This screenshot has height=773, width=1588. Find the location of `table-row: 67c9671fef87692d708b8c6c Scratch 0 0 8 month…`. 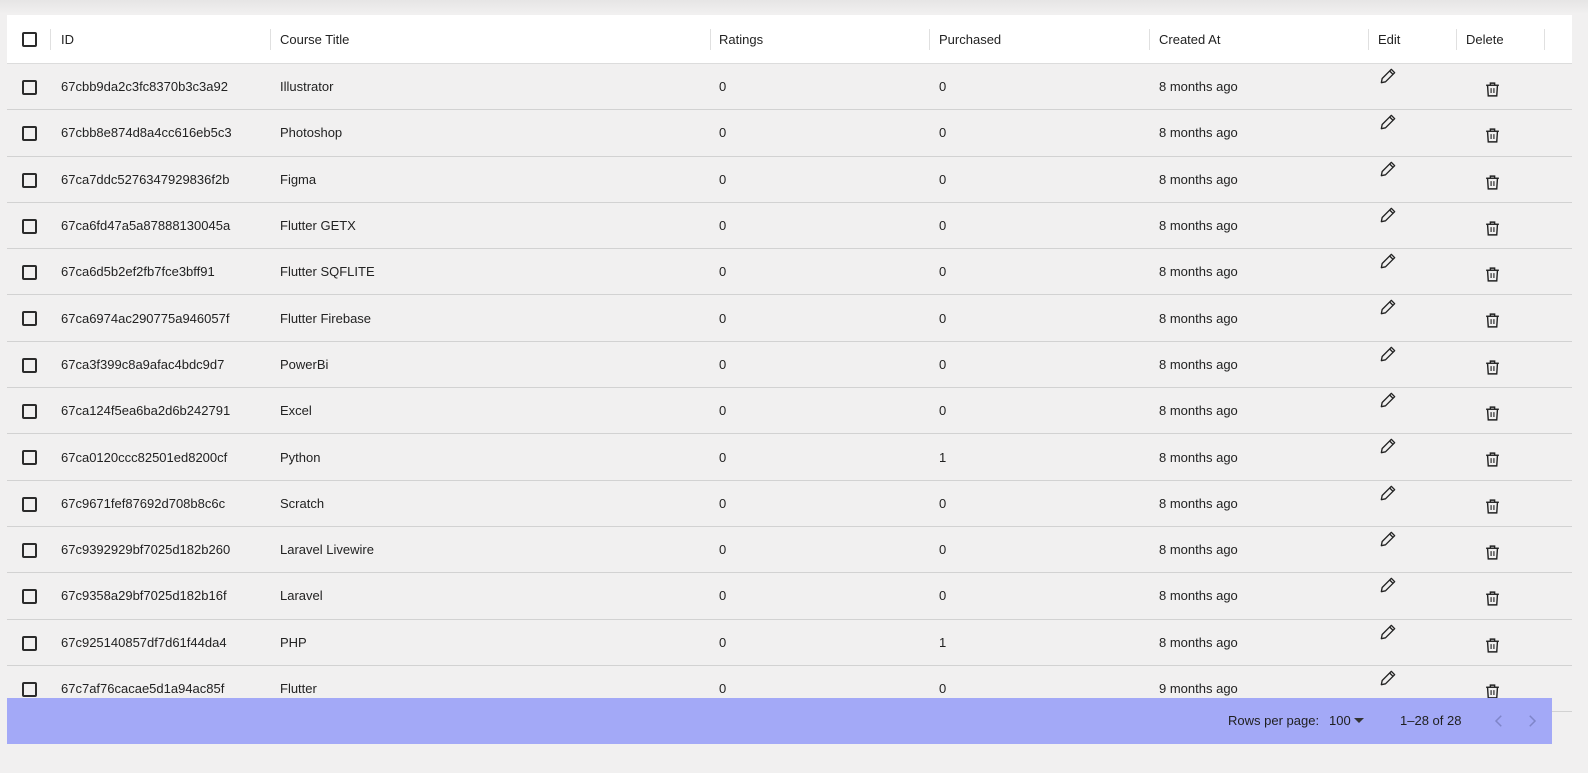

table-row: 67c9671fef87692d708b8c6c Scratch 0 0 8 month… is located at coordinates (789, 504).